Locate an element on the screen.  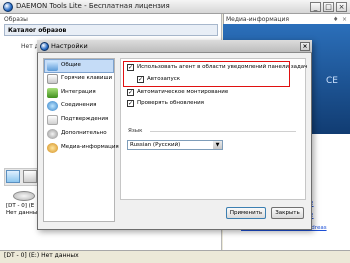
media-info-icon is located at coordinates (52, 148).